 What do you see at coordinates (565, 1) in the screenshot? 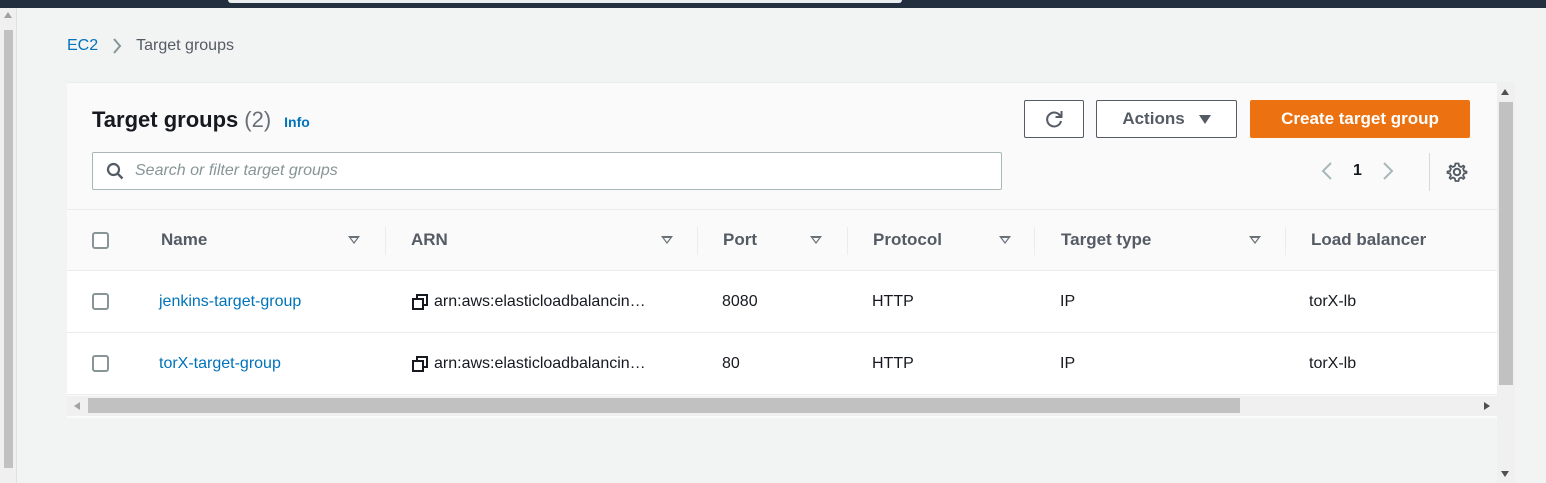
I see `global-search-bar-edge` at bounding box center [565, 1].